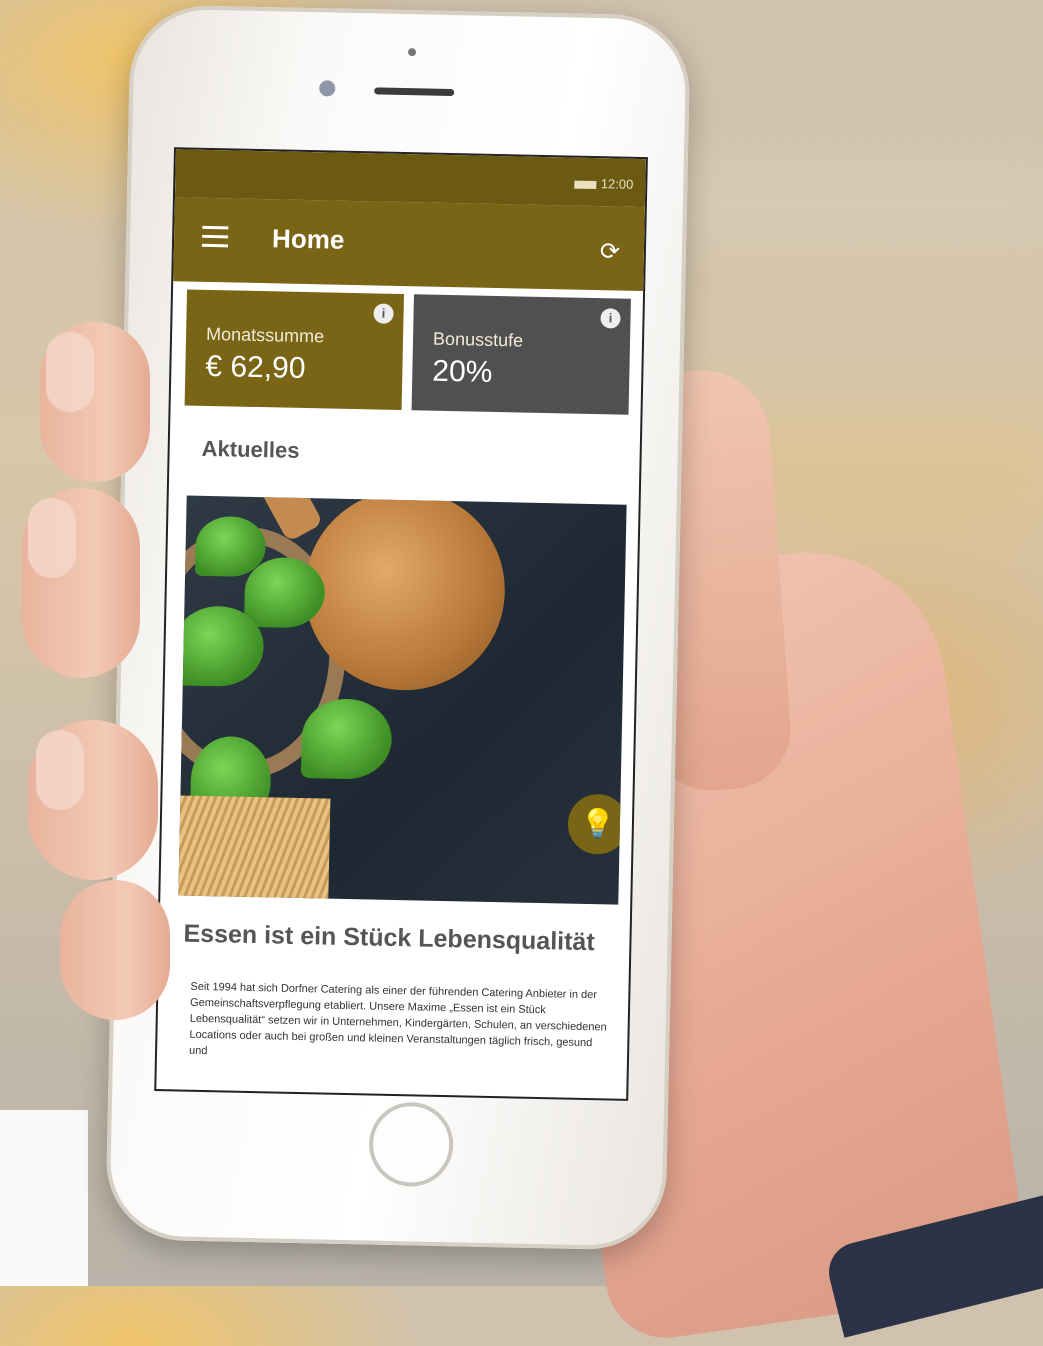 The height and width of the screenshot is (1346, 1043). Describe the element at coordinates (411, 1144) in the screenshot. I see `home-button` at that location.